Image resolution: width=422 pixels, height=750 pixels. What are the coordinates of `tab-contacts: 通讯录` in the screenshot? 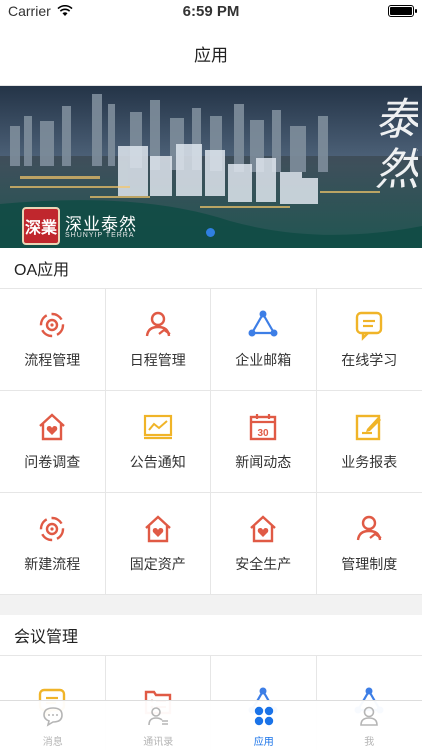 It's located at (159, 725).